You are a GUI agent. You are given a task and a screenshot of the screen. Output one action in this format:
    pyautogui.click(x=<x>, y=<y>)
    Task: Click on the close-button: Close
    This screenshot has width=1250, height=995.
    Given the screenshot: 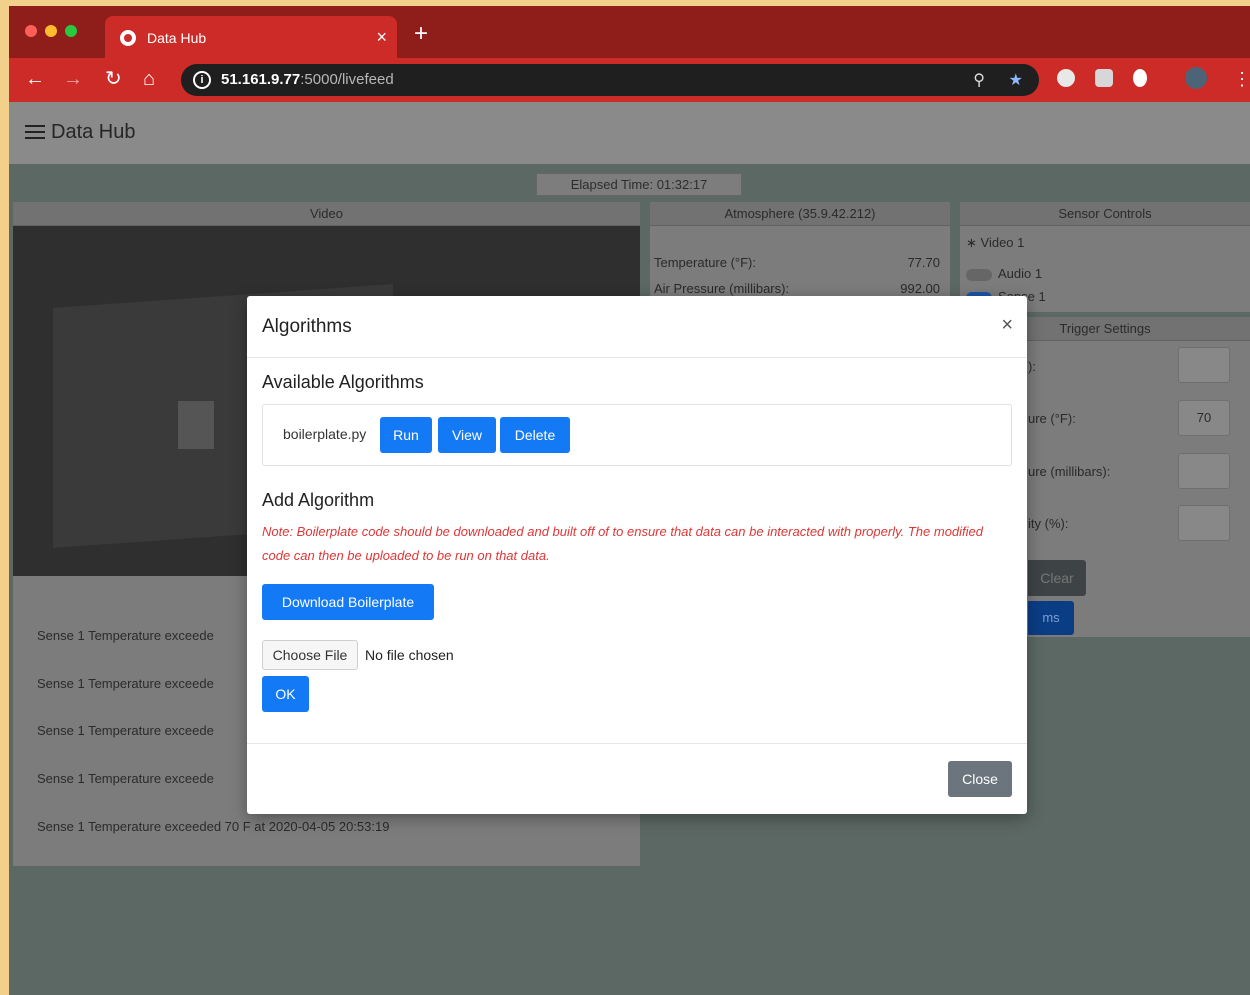 What is the action you would take?
    pyautogui.click(x=980, y=779)
    